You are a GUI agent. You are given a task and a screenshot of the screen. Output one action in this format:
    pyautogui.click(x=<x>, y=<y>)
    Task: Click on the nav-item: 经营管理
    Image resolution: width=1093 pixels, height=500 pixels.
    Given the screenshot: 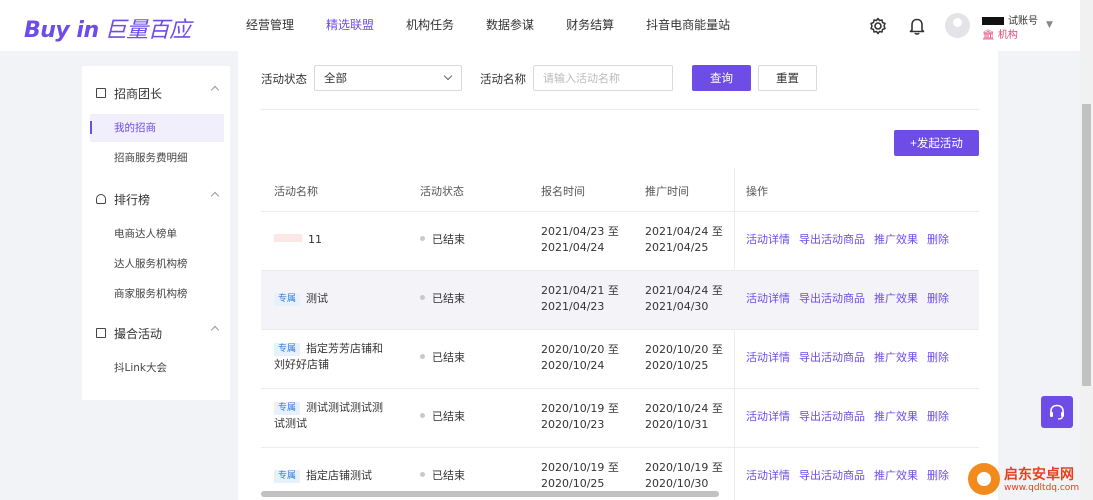 What is the action you would take?
    pyautogui.click(x=270, y=25)
    